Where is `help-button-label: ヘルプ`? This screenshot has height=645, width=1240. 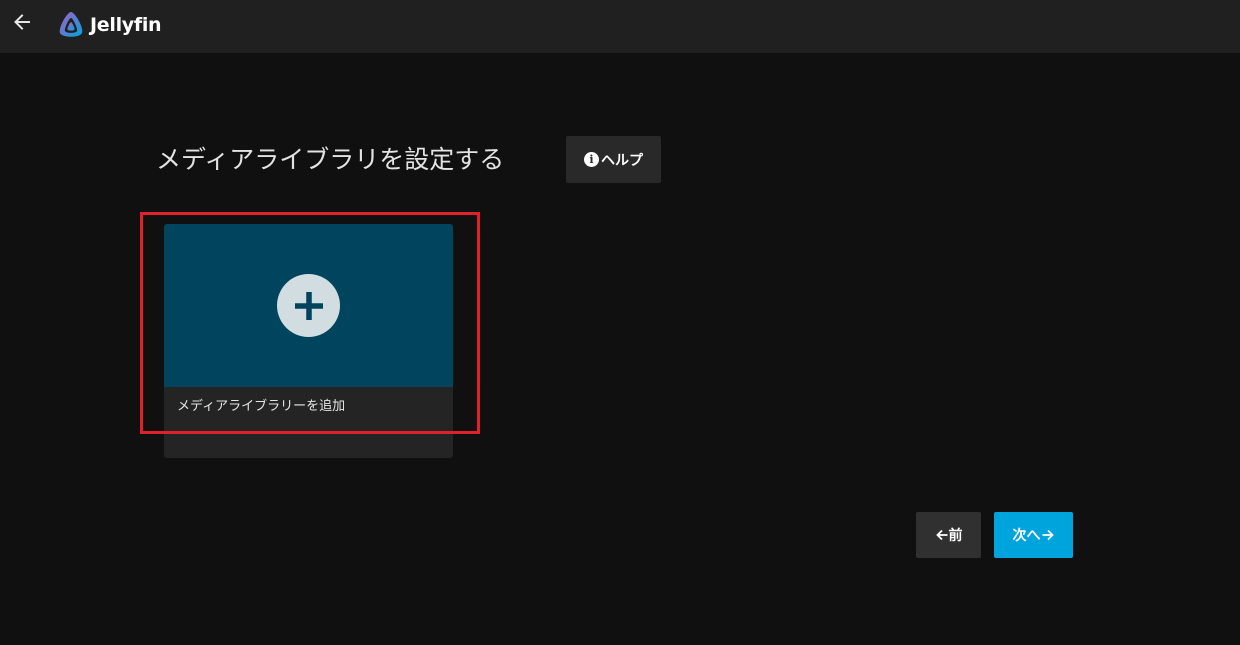 help-button-label: ヘルプ is located at coordinates (622, 160).